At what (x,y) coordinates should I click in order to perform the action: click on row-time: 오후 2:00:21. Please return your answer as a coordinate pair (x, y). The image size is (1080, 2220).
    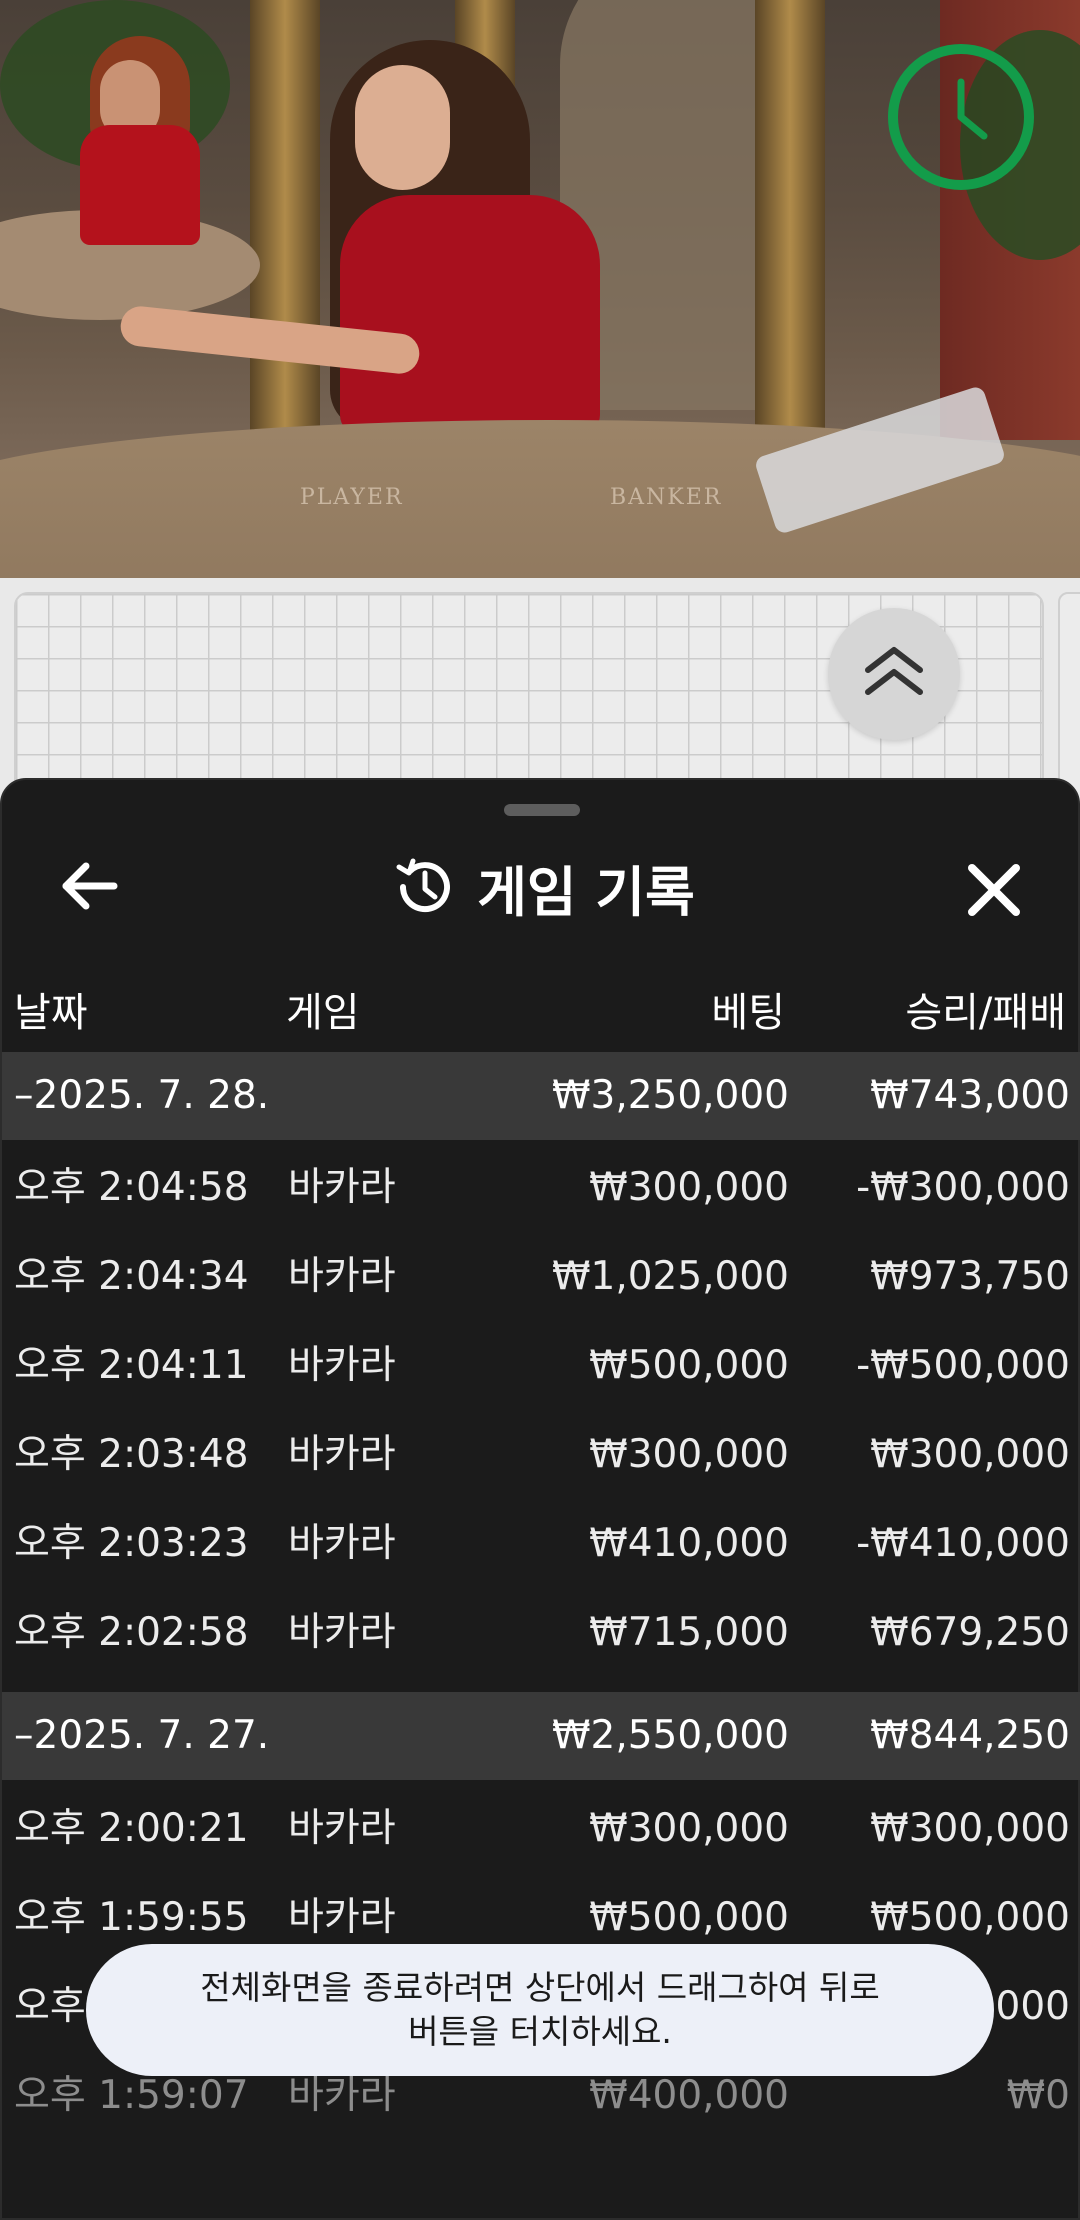
    Looking at the image, I should click on (131, 1828).